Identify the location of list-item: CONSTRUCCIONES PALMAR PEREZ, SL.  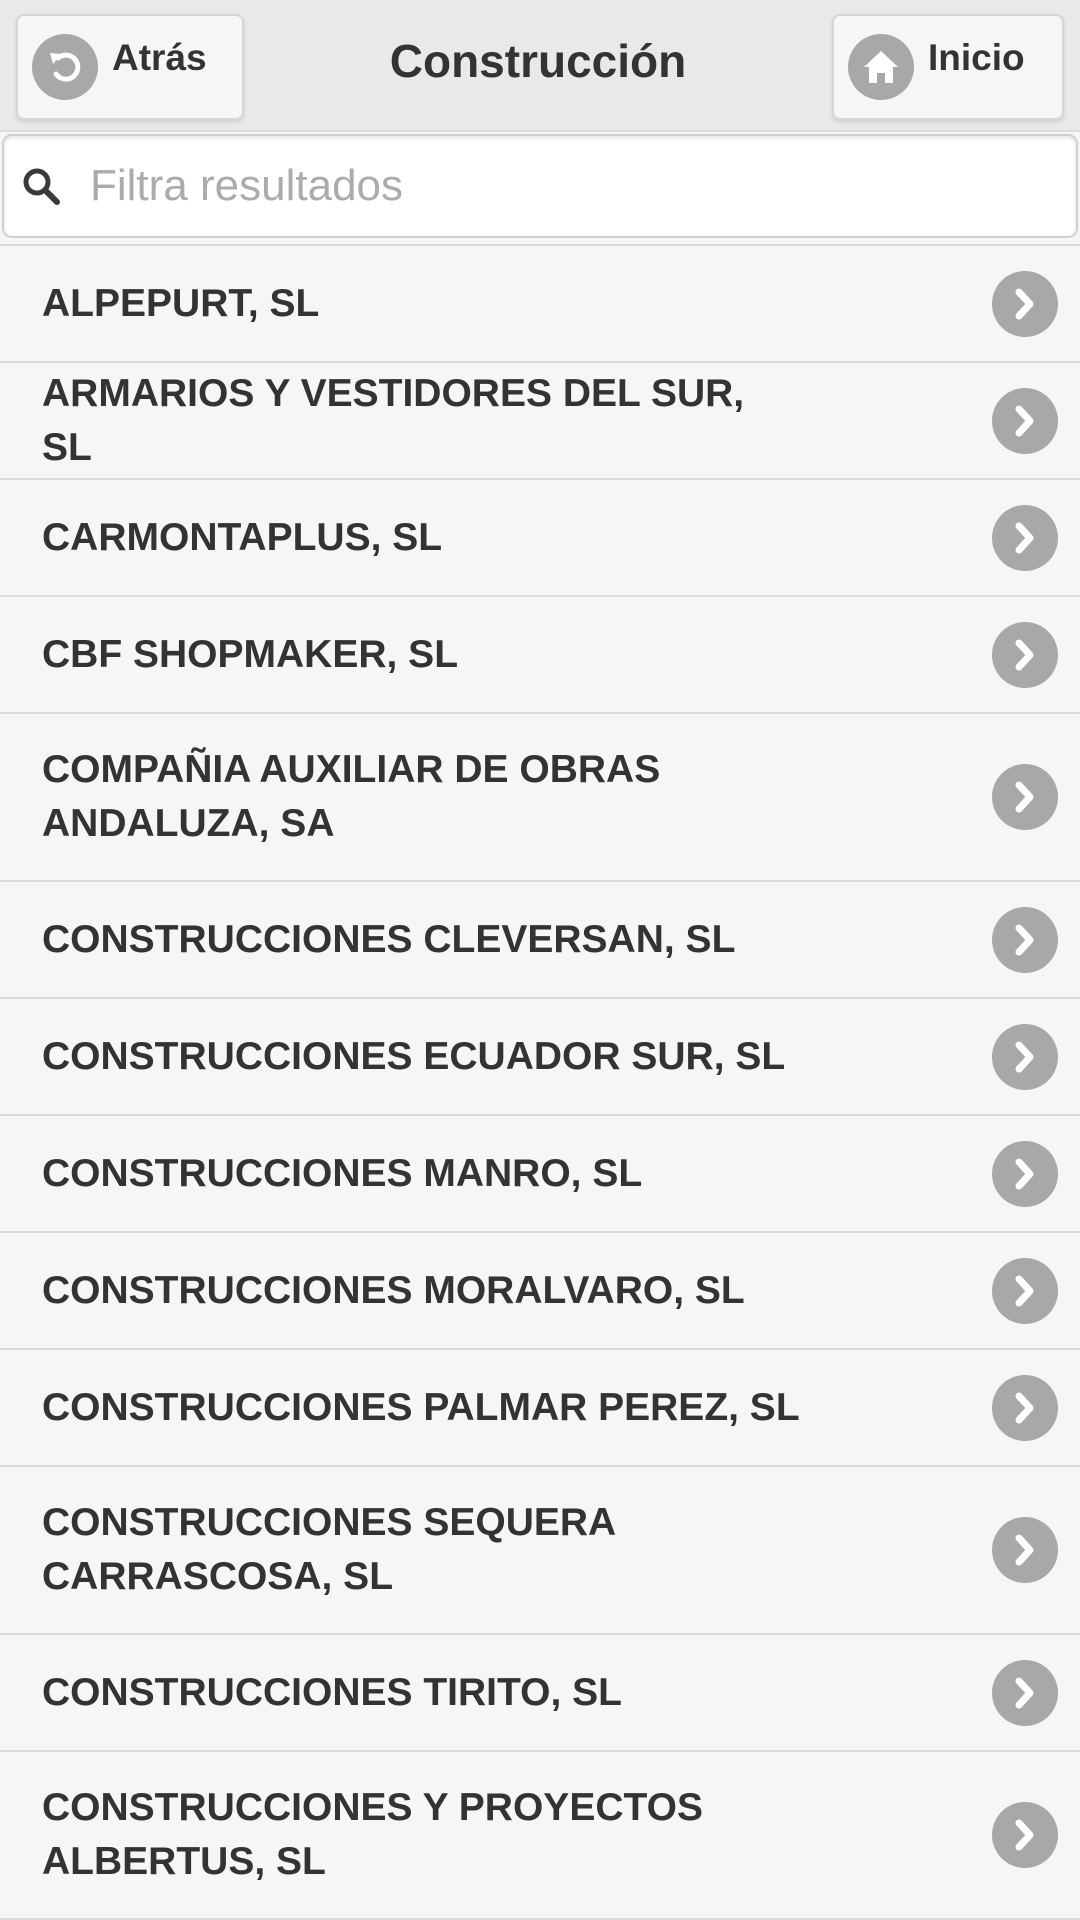
(540, 1408).